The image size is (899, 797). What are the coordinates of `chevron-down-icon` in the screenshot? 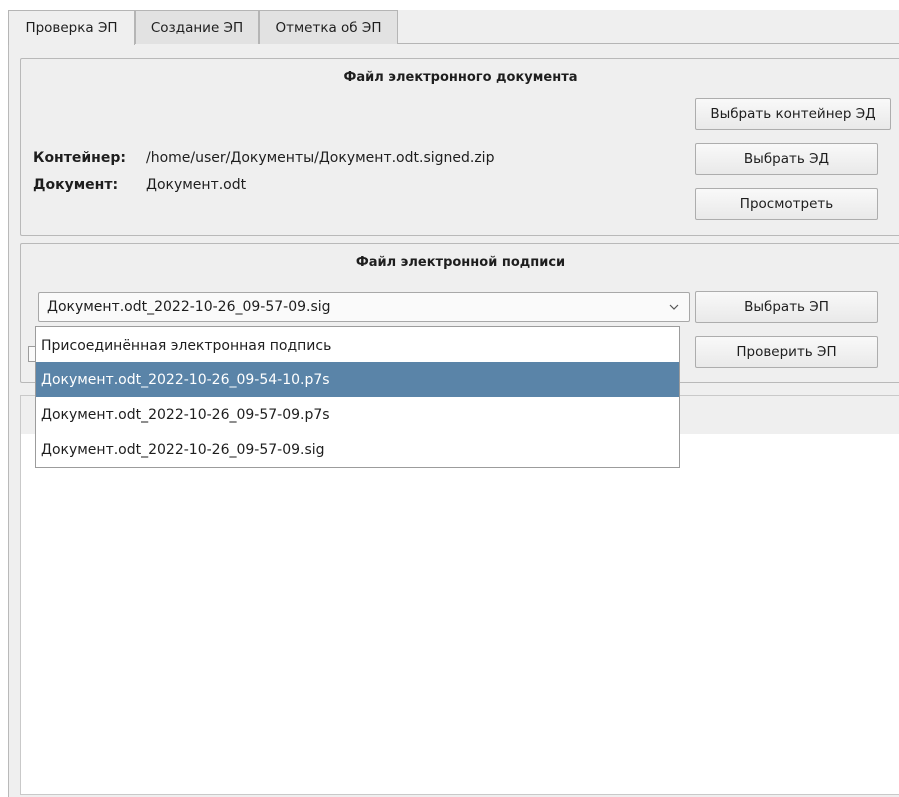 It's located at (674, 307).